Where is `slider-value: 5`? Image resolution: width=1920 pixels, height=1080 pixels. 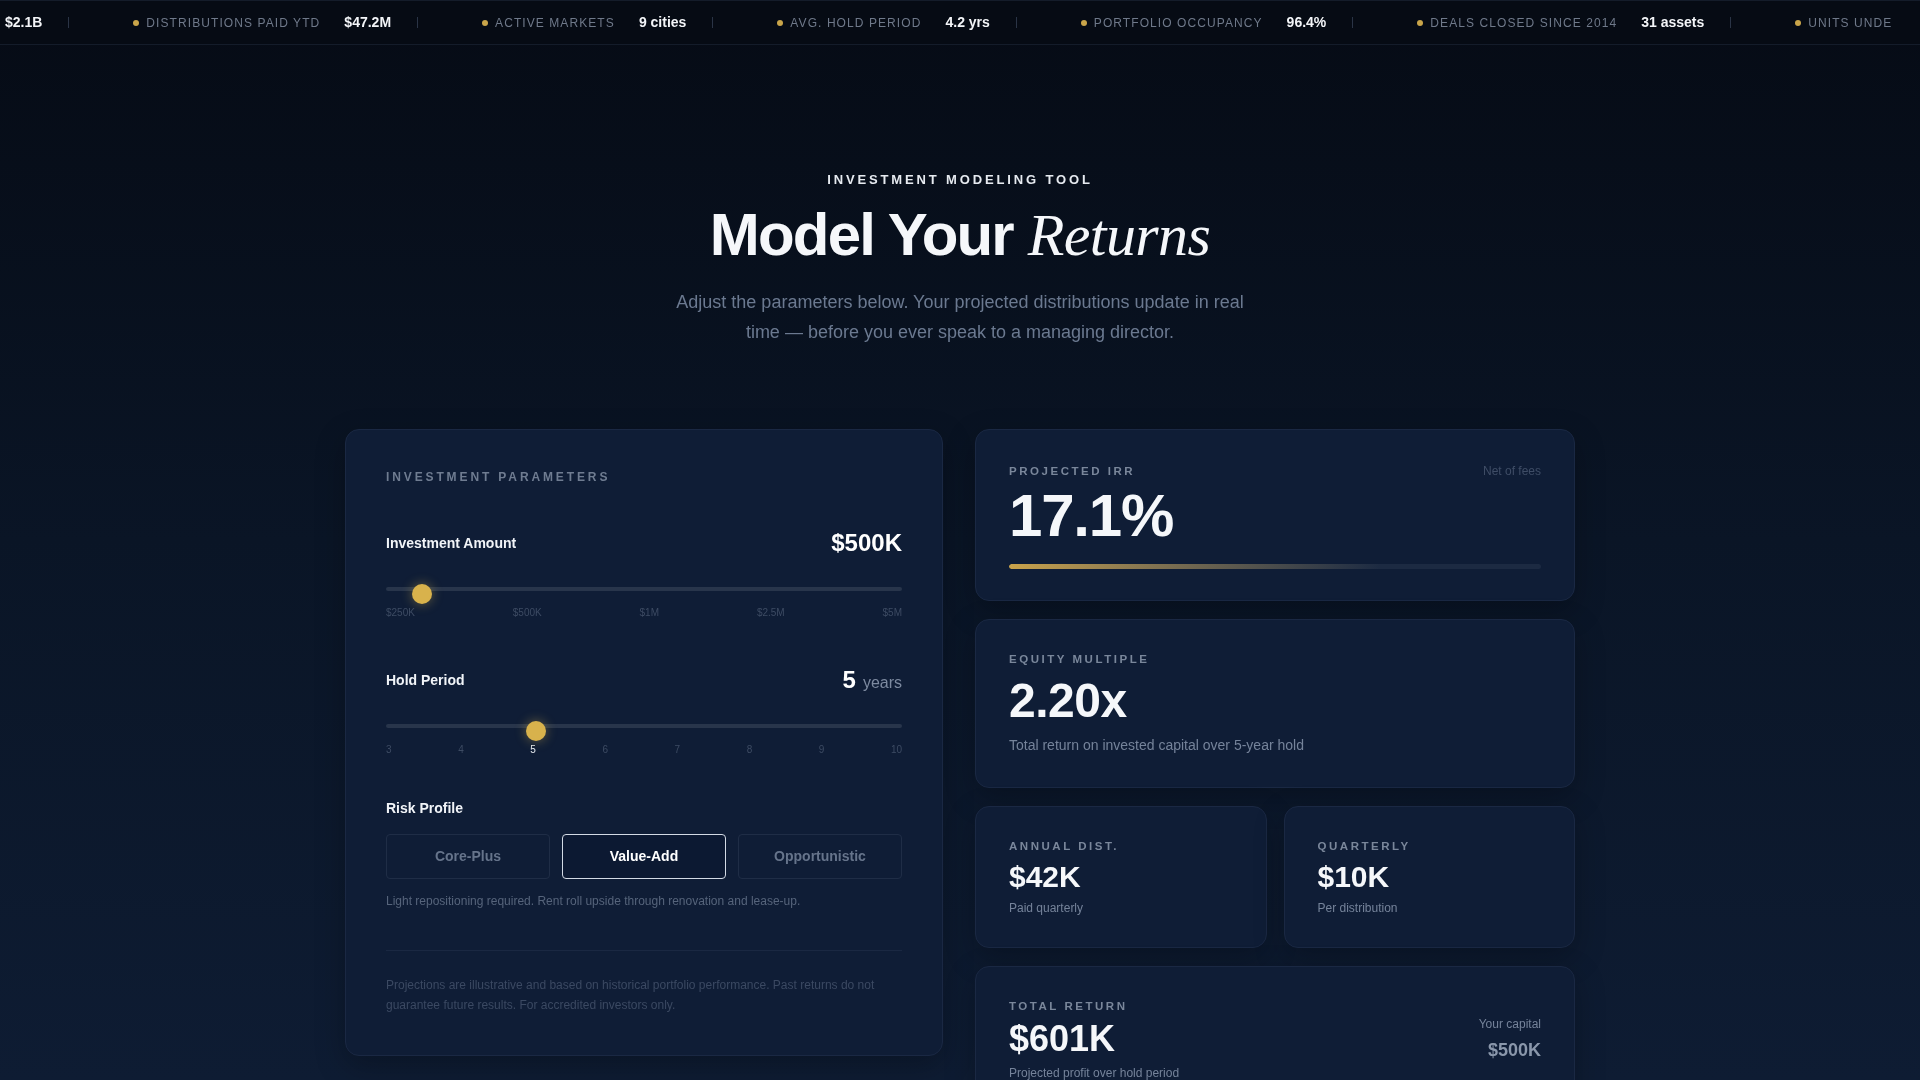
slider-value: 5 is located at coordinates (849, 680).